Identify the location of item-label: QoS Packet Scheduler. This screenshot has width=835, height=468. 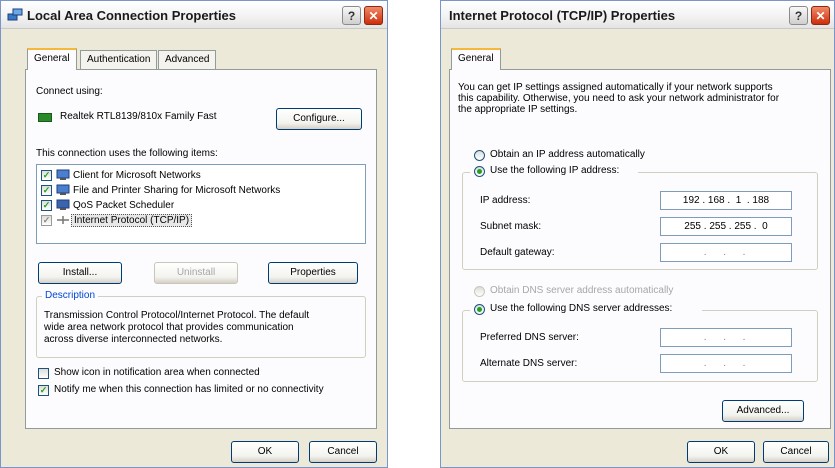
(124, 205).